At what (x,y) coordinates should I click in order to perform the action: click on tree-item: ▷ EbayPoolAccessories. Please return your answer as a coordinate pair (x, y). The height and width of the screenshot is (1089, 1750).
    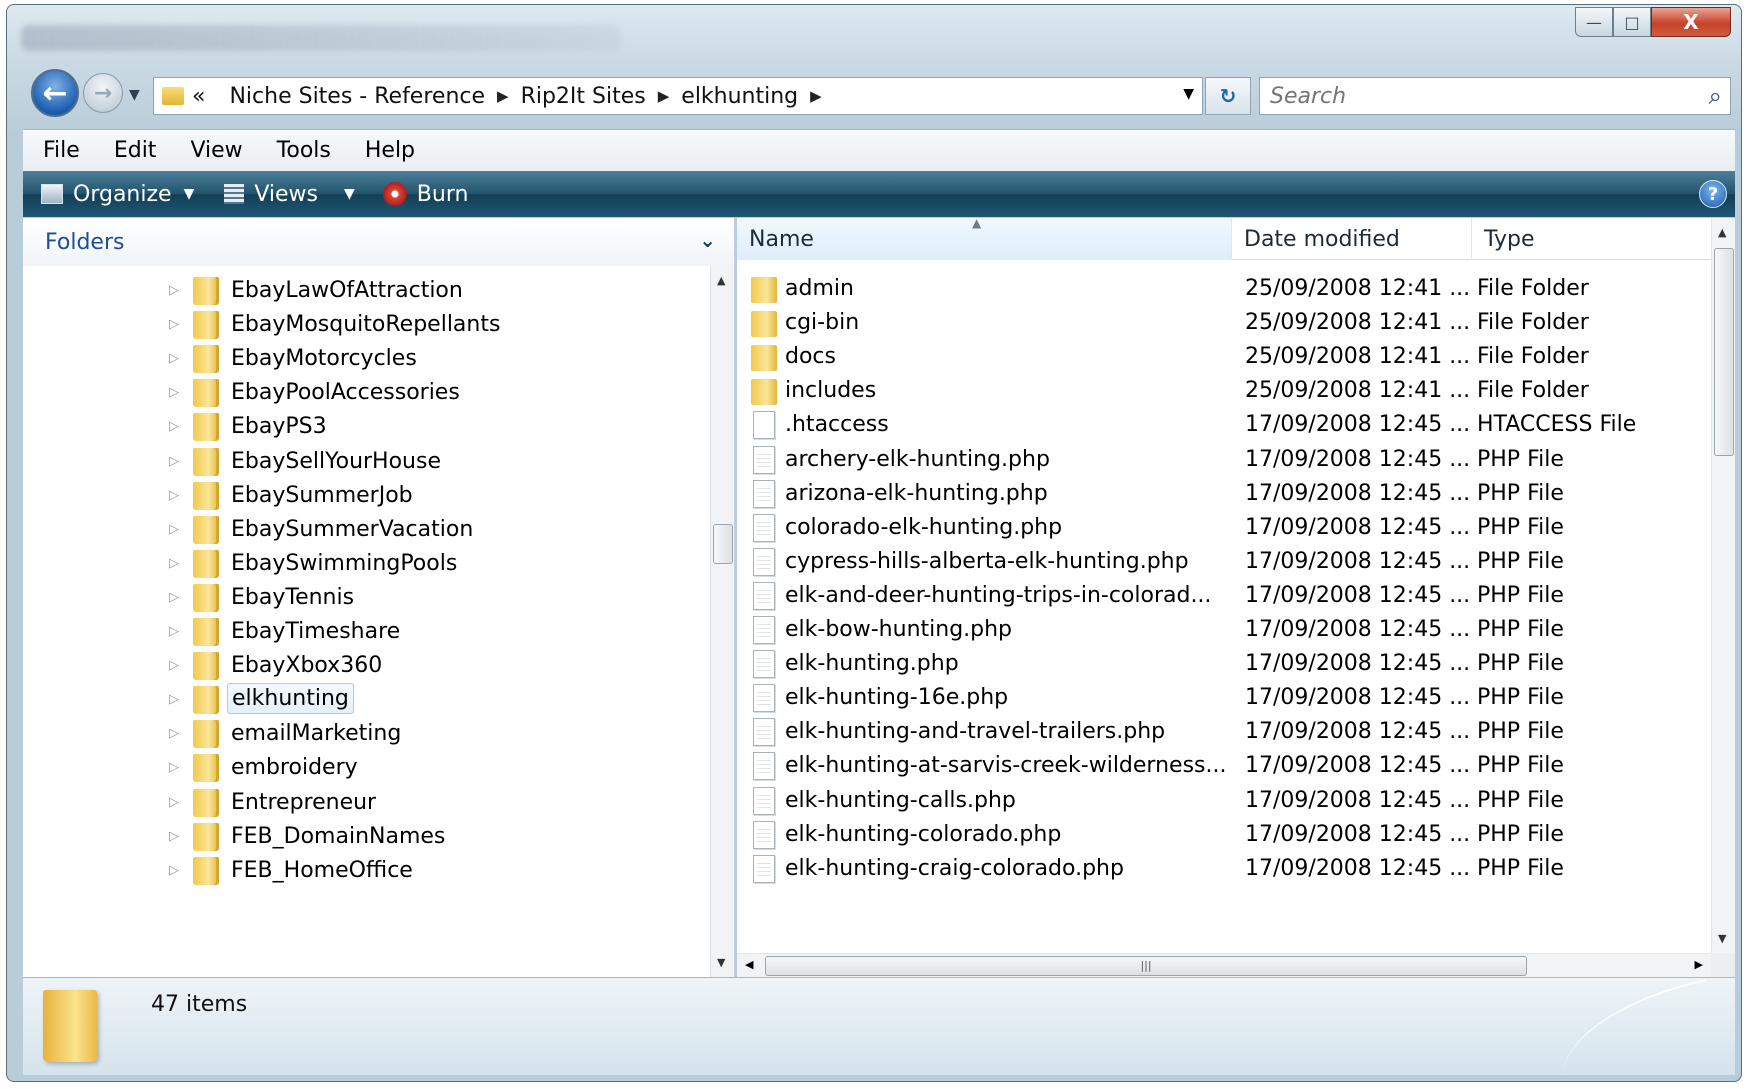
    Looking at the image, I should click on (367, 393).